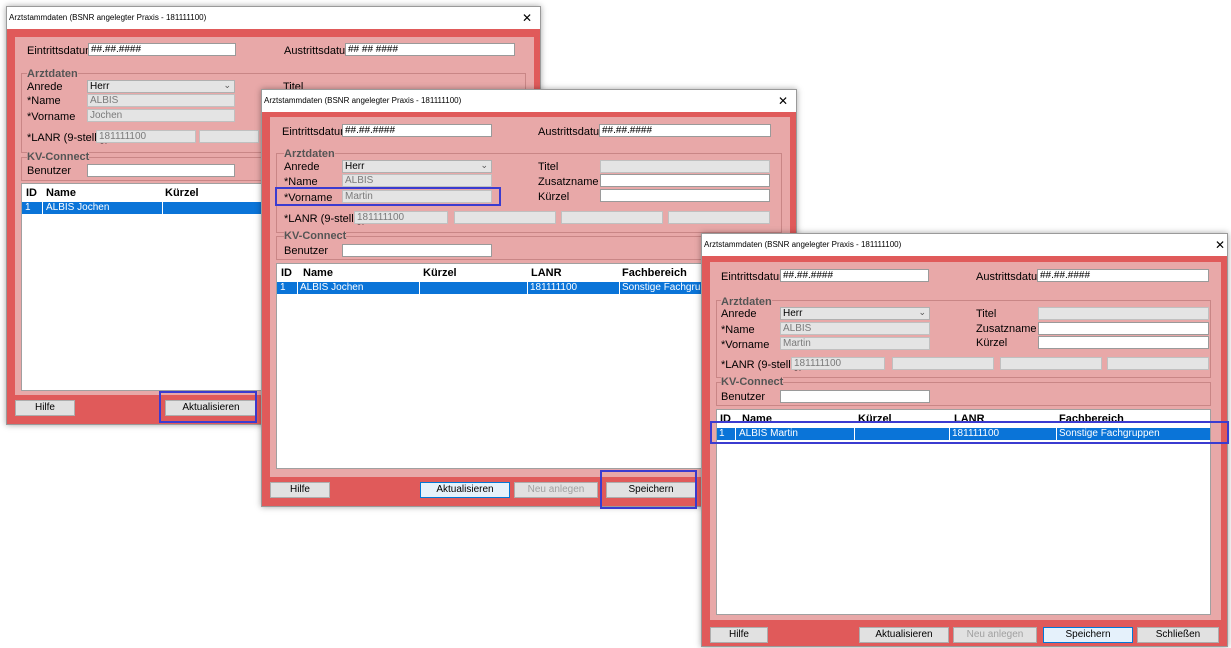 The width and height of the screenshot is (1231, 648). What do you see at coordinates (548, 167) in the screenshot?
I see `titel-label: Titel` at bounding box center [548, 167].